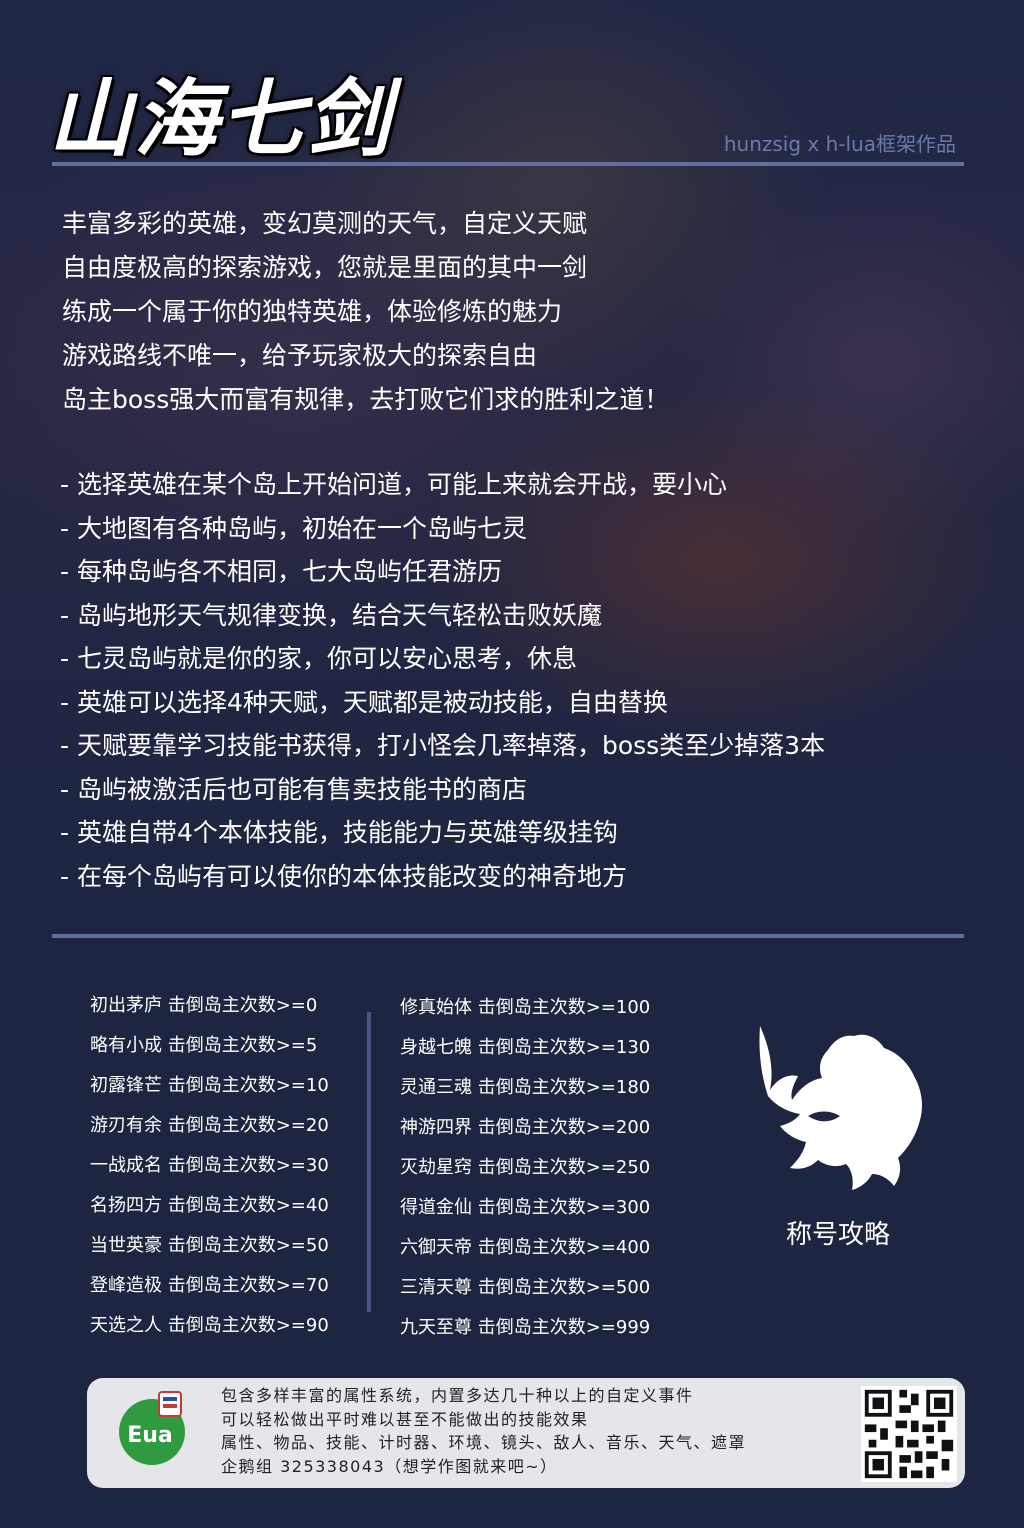 The width and height of the screenshot is (1024, 1528). I want to click on title-rank-item: 名扬四方 击倒岛主次数>=40, so click(209, 1205).